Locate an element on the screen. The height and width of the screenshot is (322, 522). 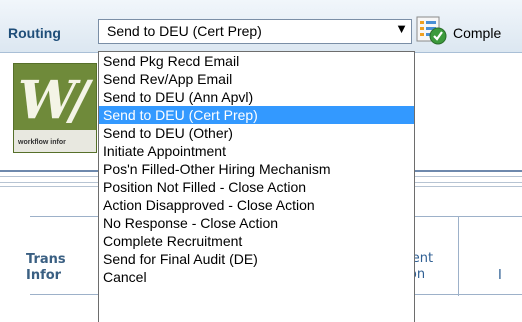
dropdown-option: Pos'n Filled-Other Hiring Mechanism is located at coordinates (256, 169).